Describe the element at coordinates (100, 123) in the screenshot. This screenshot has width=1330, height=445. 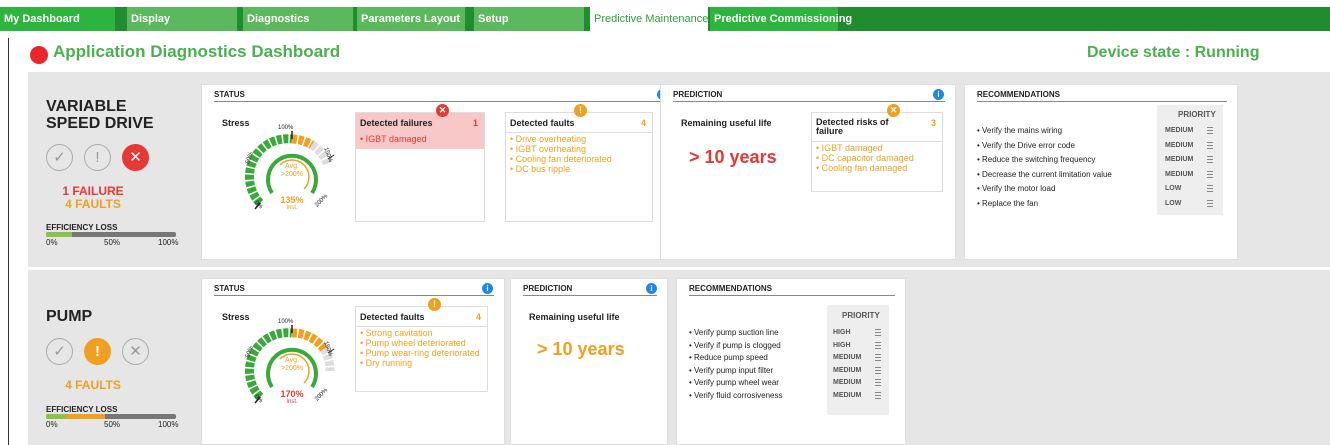
I see `drive-name-line2: SPEED DRIVE` at that location.